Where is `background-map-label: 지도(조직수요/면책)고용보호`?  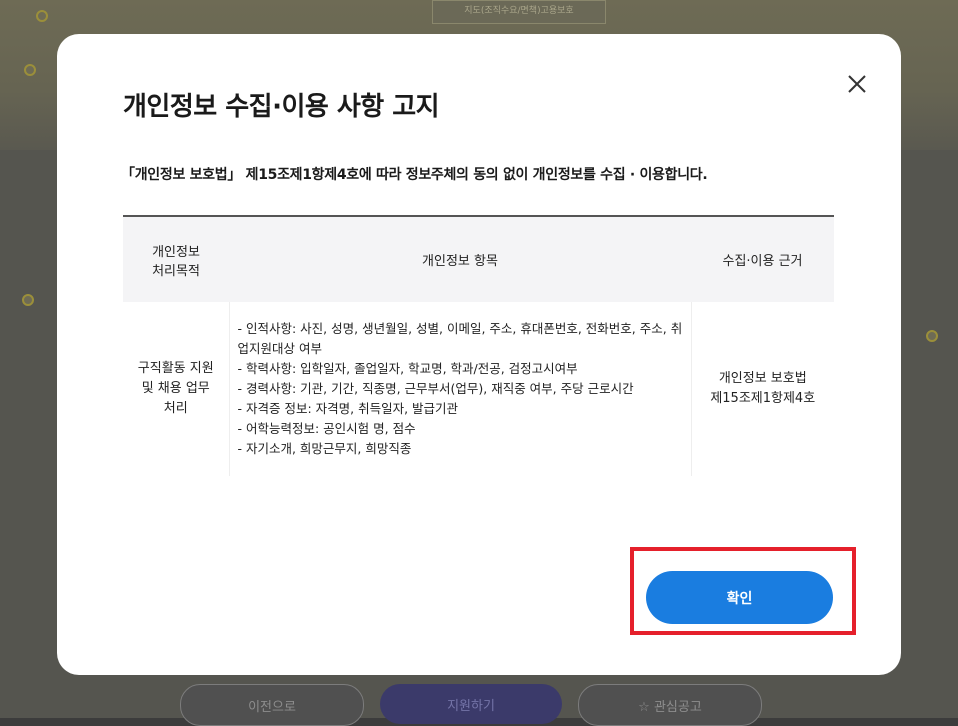
background-map-label: 지도(조직수요/면책)고용보호 is located at coordinates (519, 12).